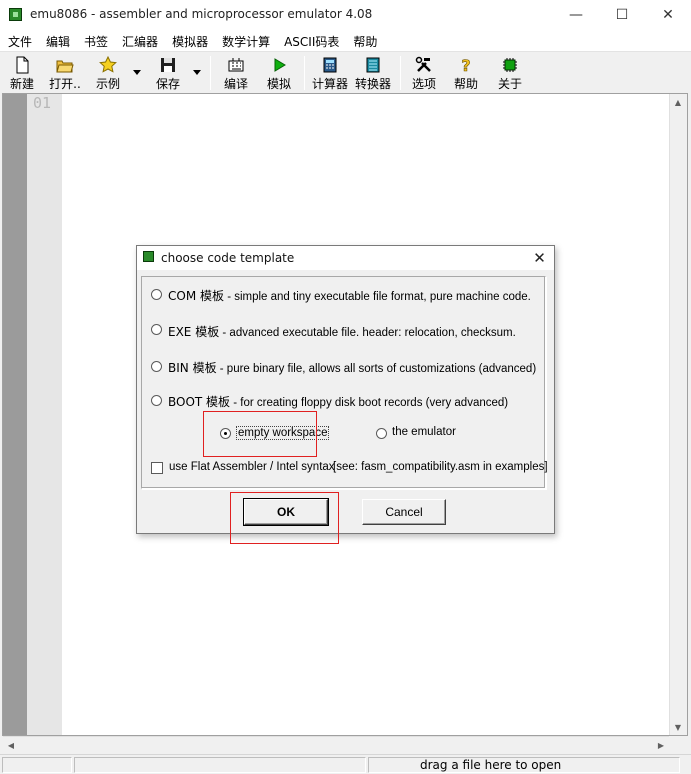  What do you see at coordinates (199, 402) in the screenshot?
I see `boot-template-name: BOOT 模板` at bounding box center [199, 402].